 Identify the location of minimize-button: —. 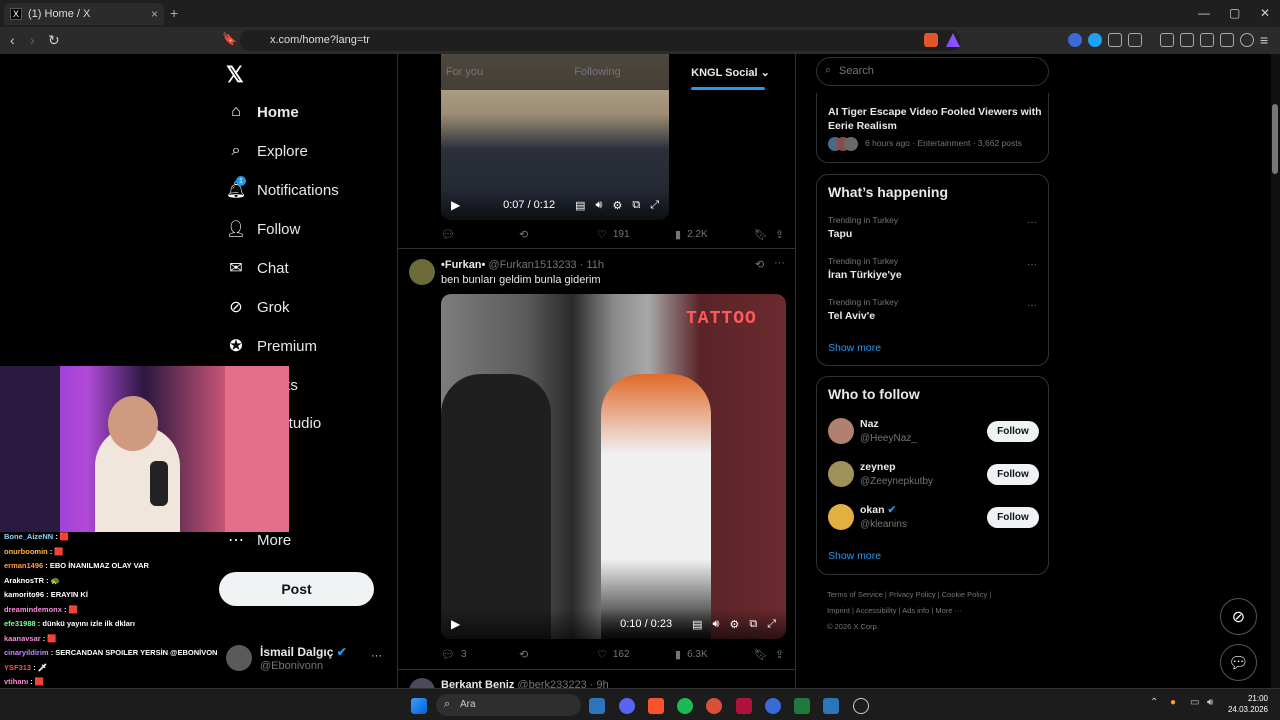
(1204, 13).